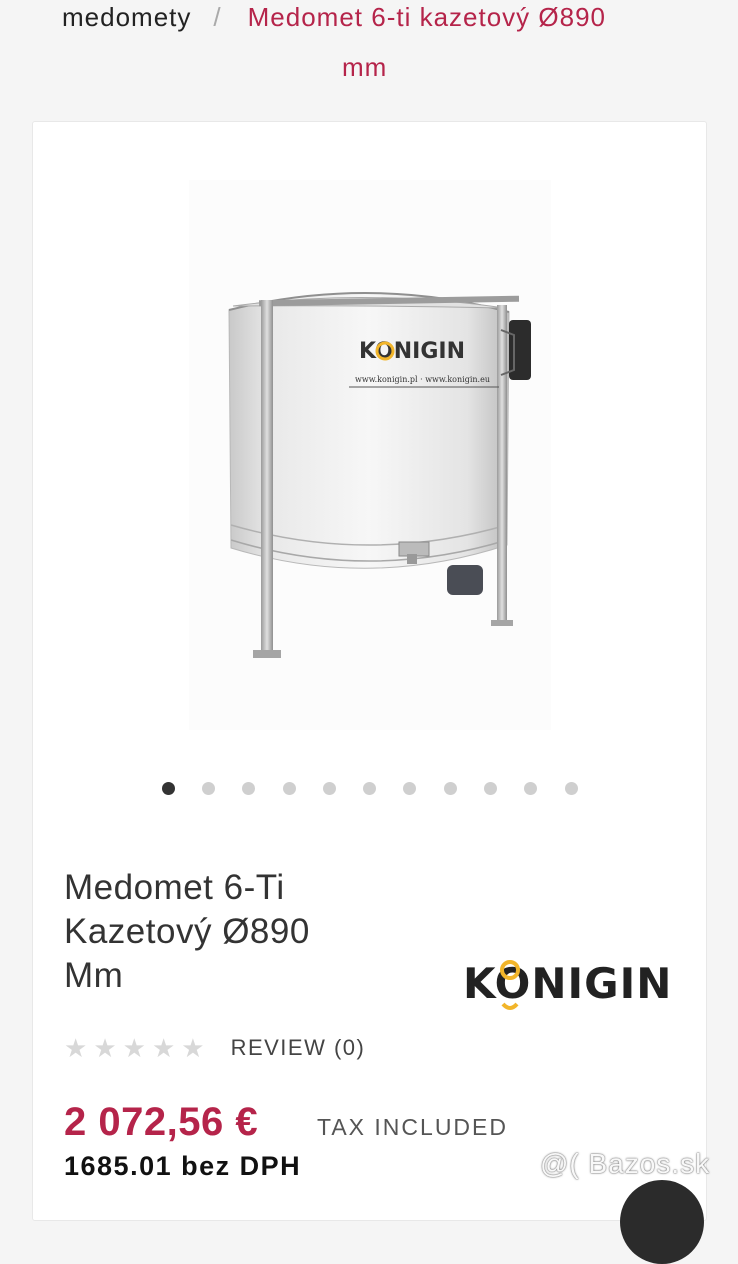 The image size is (738, 1264). What do you see at coordinates (214, 1048) in the screenshot?
I see `rating-row: ★ ★ ★ ★ ★ REVIEW (0)` at bounding box center [214, 1048].